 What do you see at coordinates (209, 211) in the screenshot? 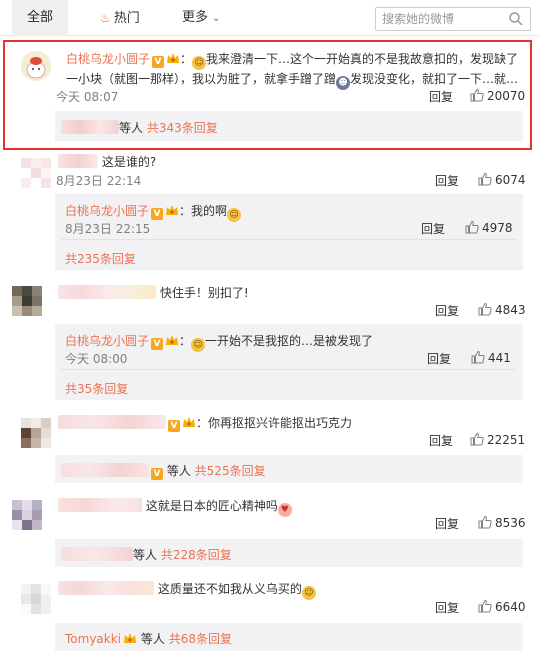
I see `sub-reply-text: 我的啊` at bounding box center [209, 211].